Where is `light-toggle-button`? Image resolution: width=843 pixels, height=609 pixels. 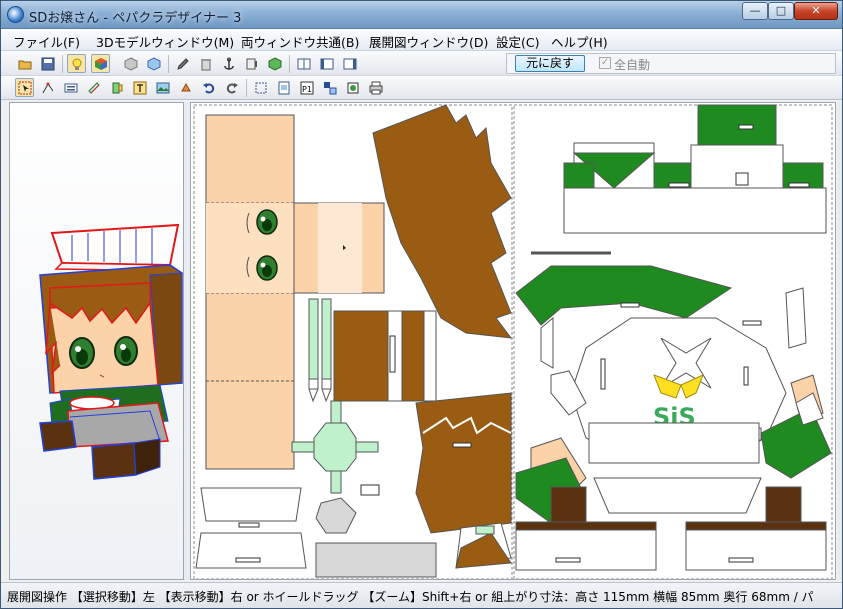
light-toggle-button is located at coordinates (76, 63).